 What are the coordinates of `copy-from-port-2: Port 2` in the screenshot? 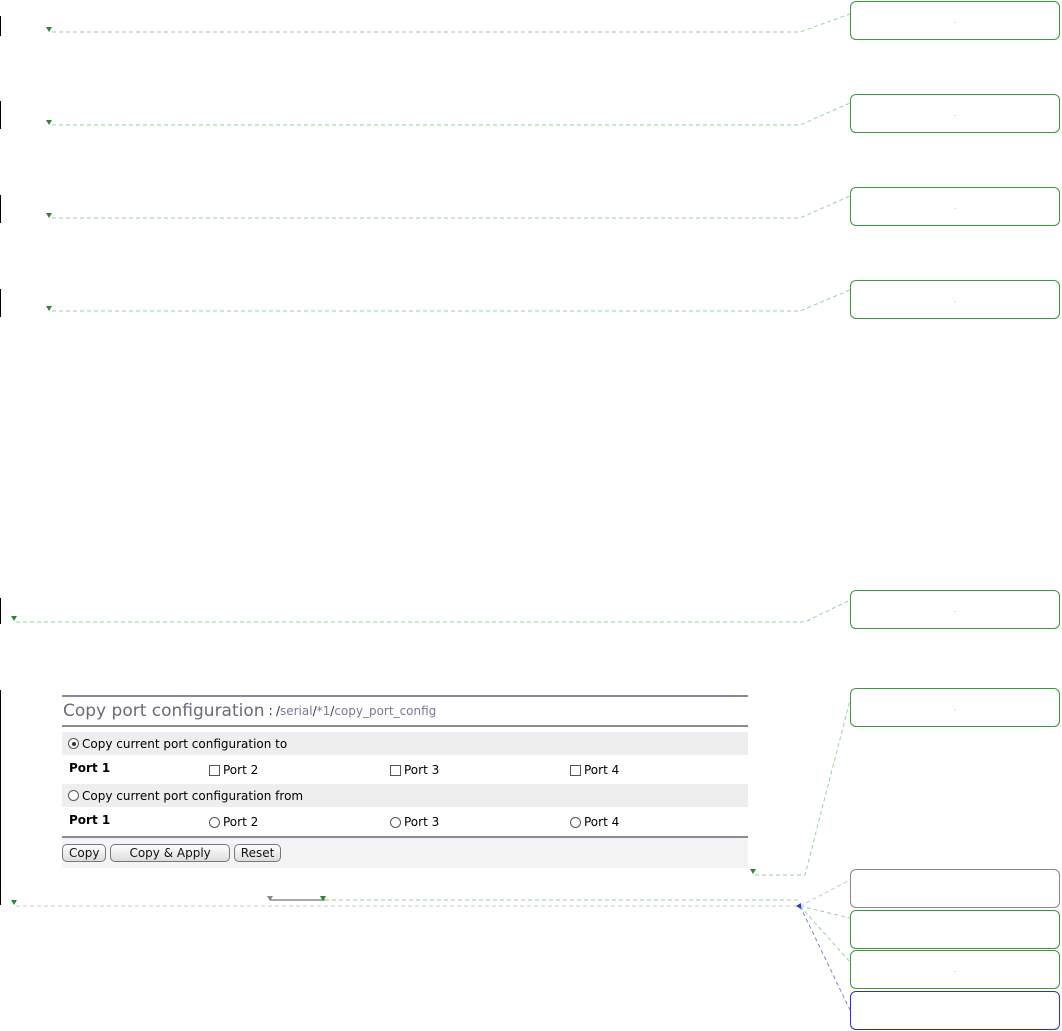 It's located at (233, 822).